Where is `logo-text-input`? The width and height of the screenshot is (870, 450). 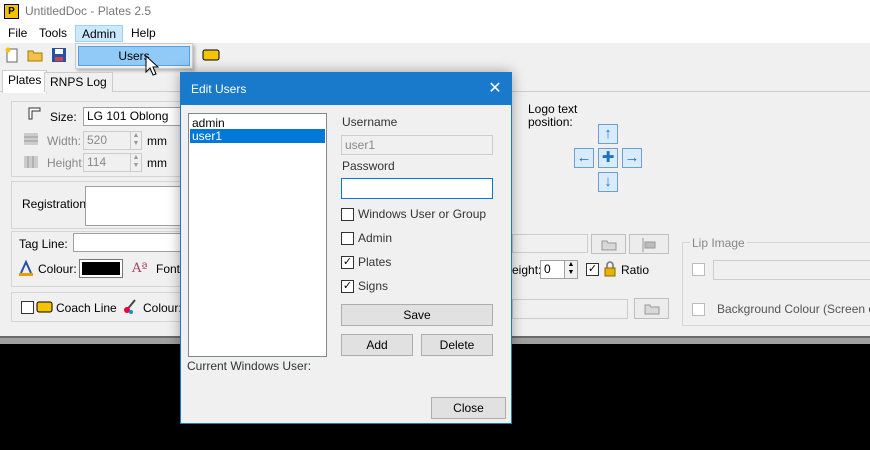 logo-text-input is located at coordinates (550, 243).